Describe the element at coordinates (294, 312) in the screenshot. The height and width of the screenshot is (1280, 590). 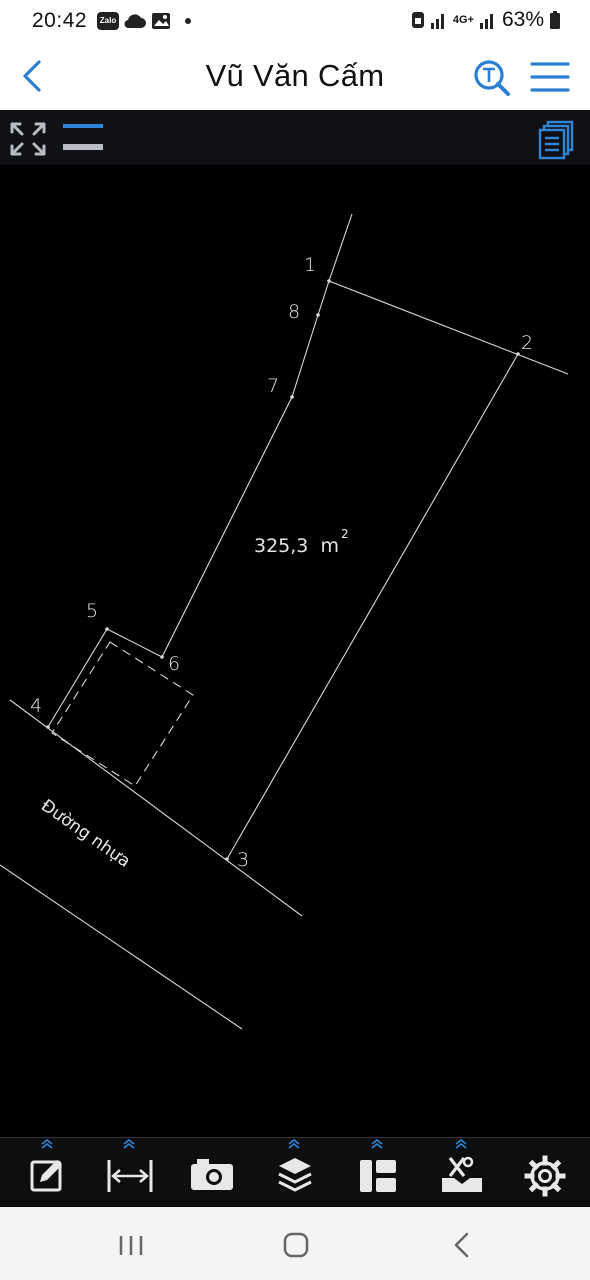
I see `point-label-8: 8` at that location.